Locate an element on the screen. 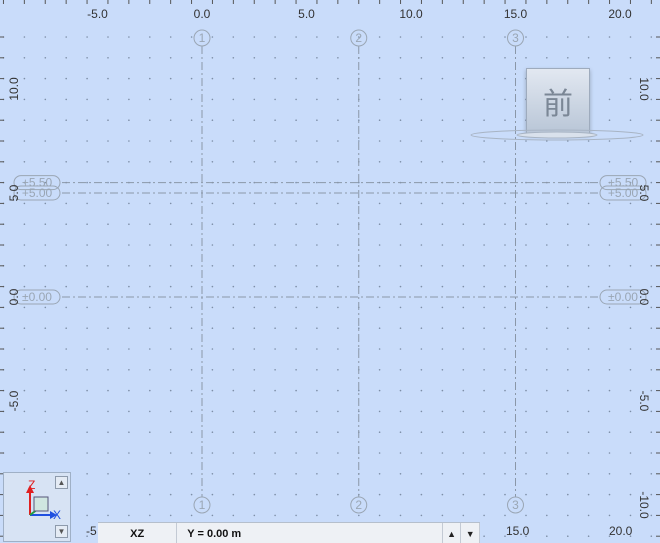 The image size is (660, 543). plane-offset-field: Y = 0.00 m is located at coordinates (310, 533).